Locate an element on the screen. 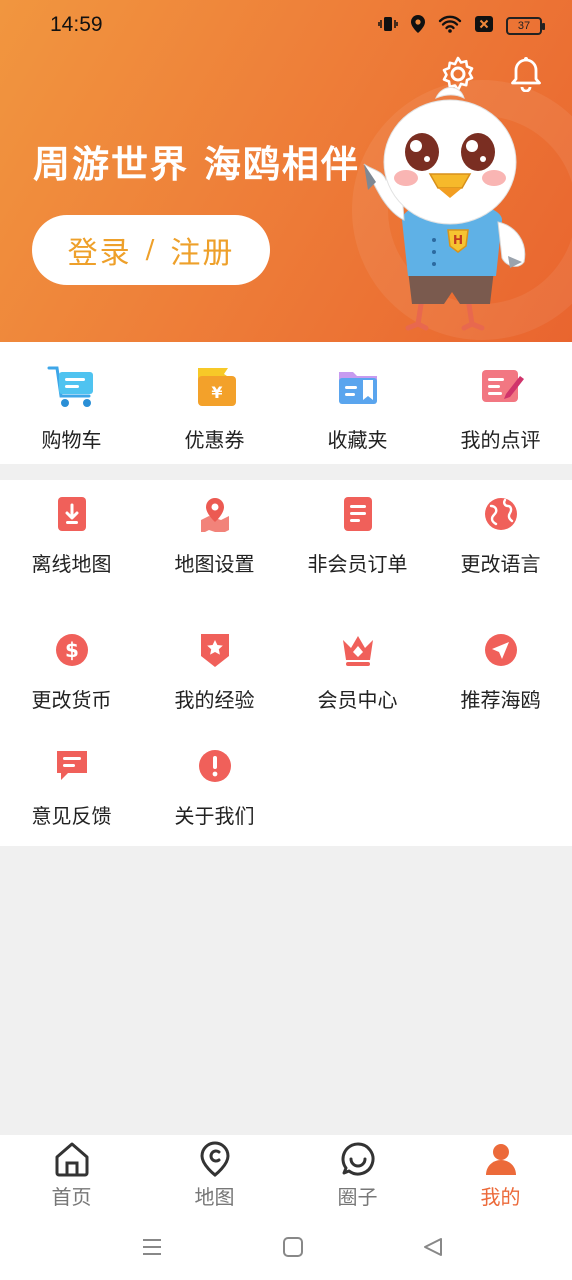 The image size is (572, 1280). grid-item-member-center: 会员中心 is located at coordinates (357, 672).